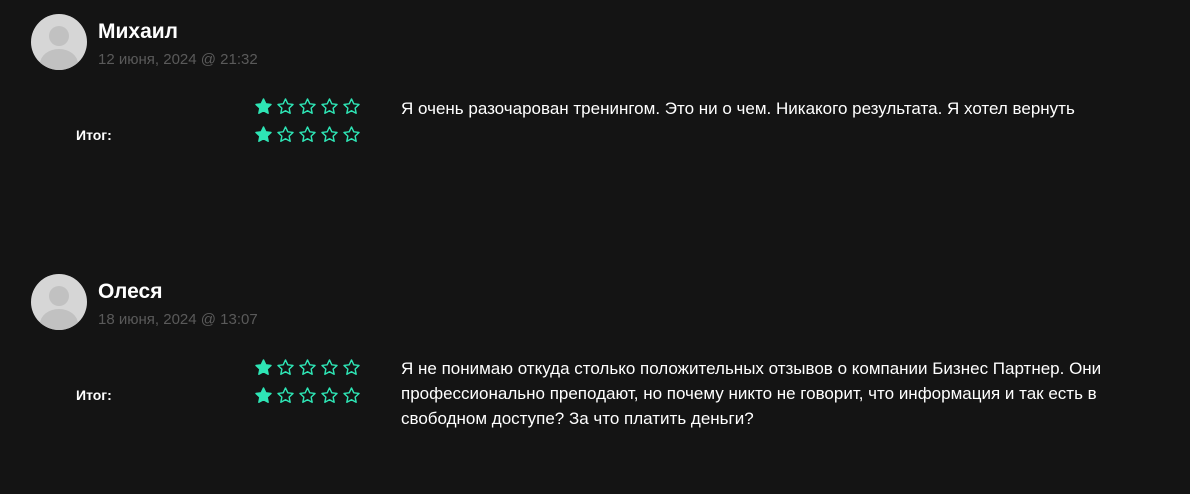 The height and width of the screenshot is (494, 1190). Describe the element at coordinates (130, 291) in the screenshot. I see `review-author: Олеся` at that location.